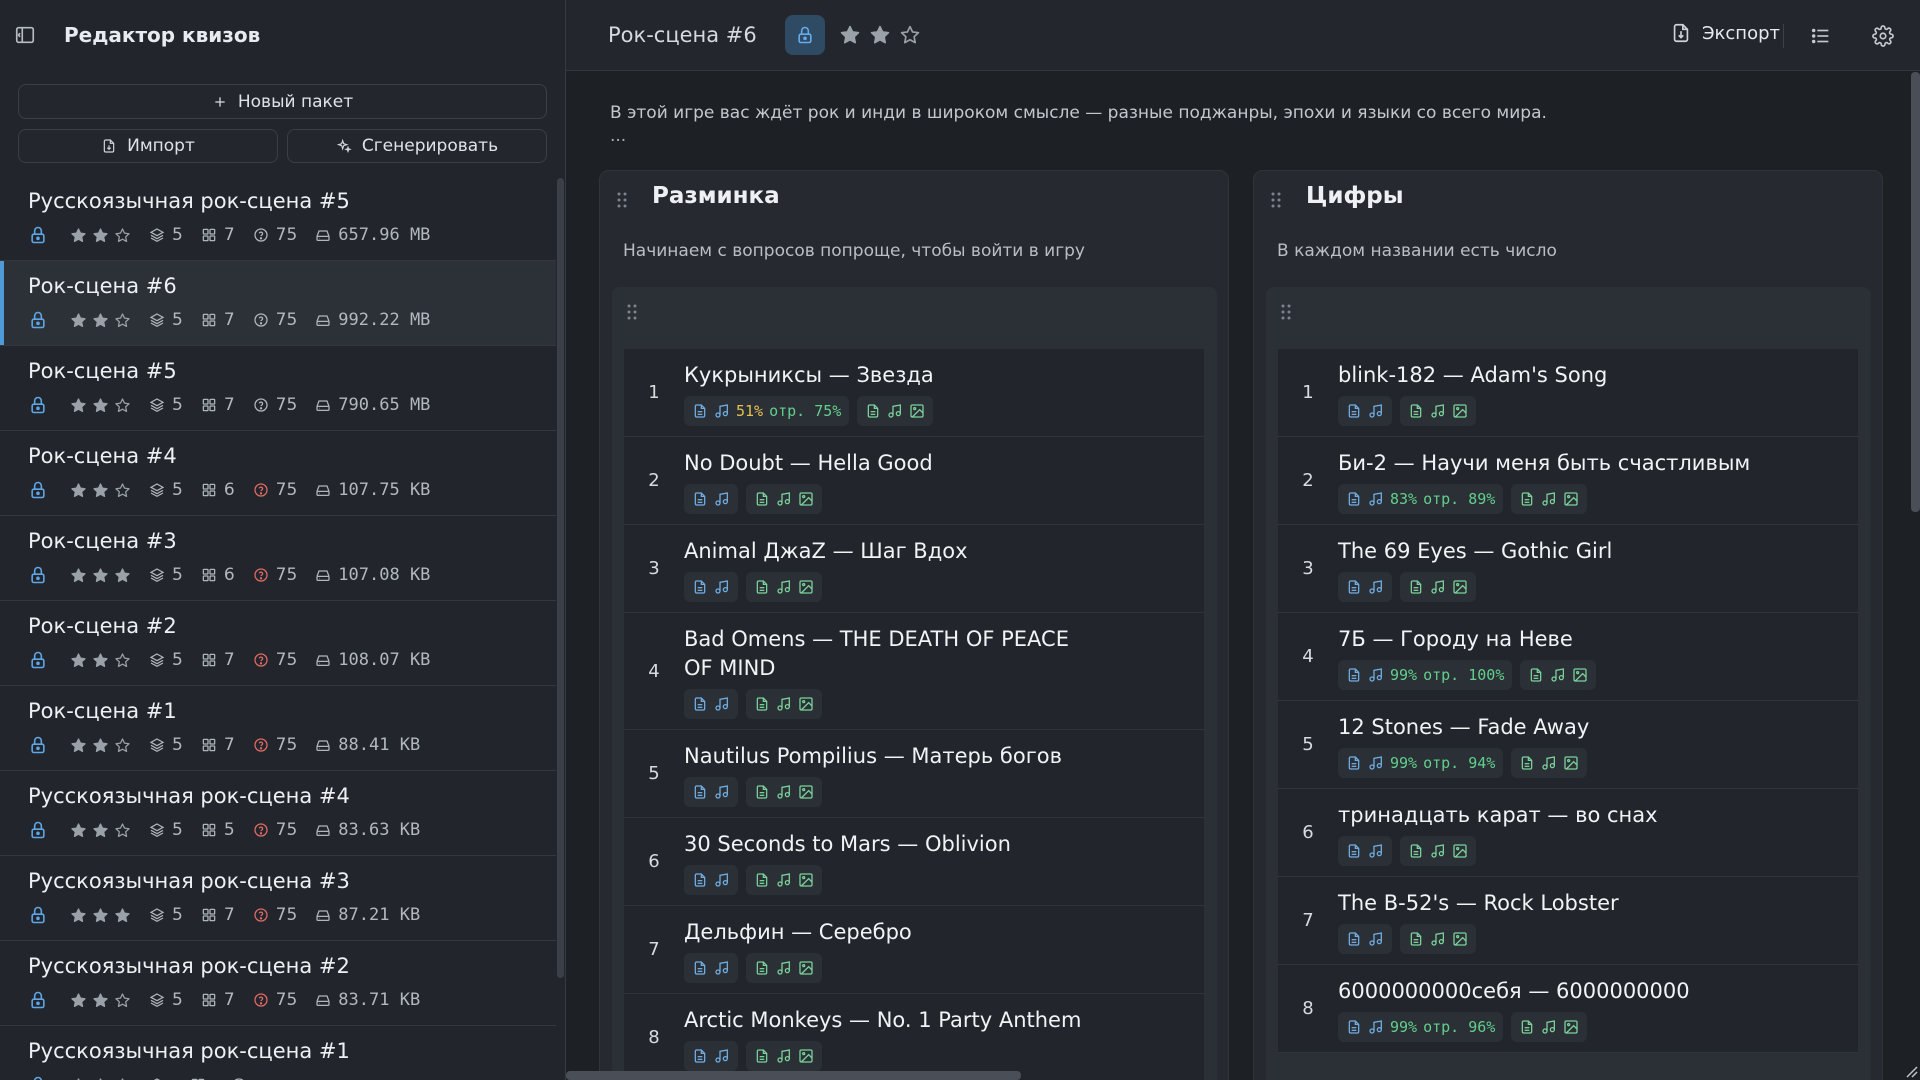 This screenshot has width=1920, height=1080. I want to click on question-row: 3 Animal ДжаZ — Шаг Вдох, so click(914, 569).